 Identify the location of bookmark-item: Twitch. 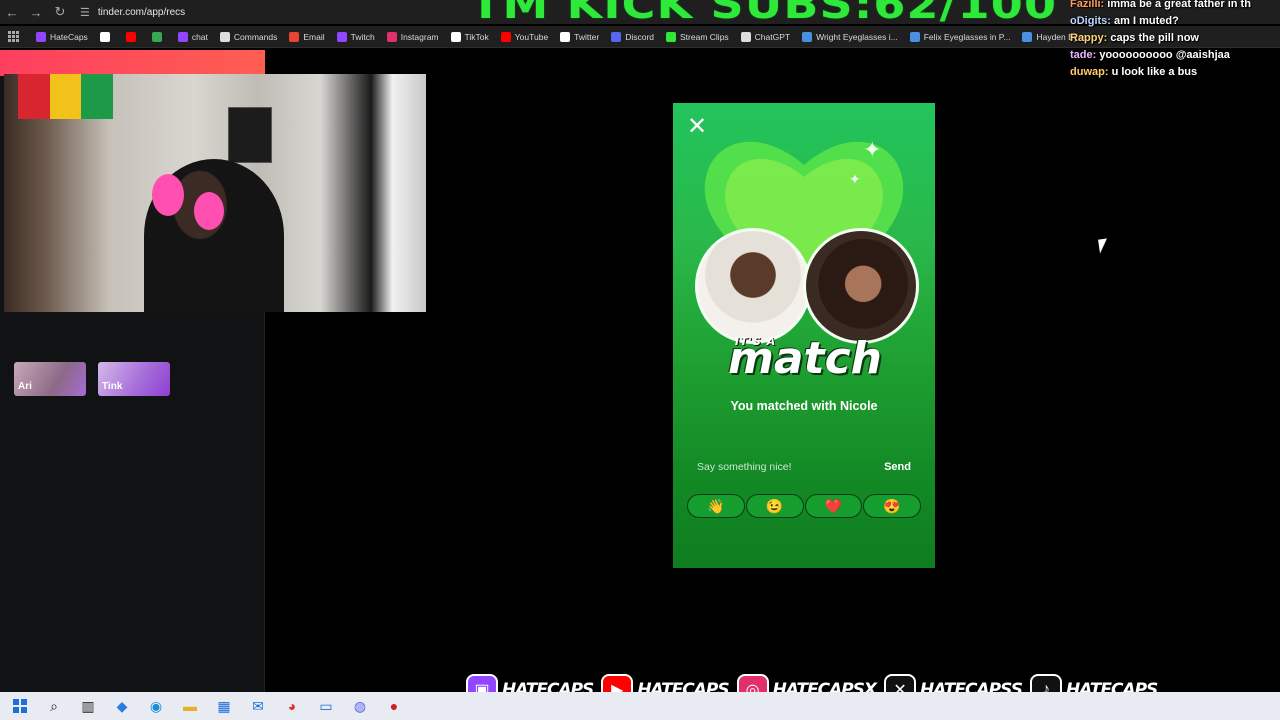
(355, 36).